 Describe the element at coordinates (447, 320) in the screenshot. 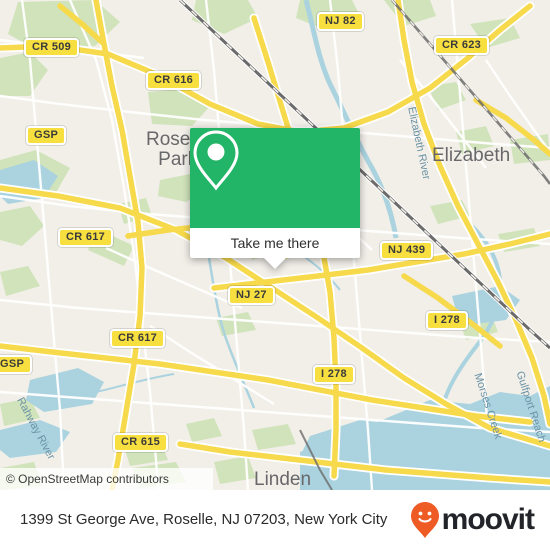

I see `road-shield-i-278-upper: I 278` at that location.